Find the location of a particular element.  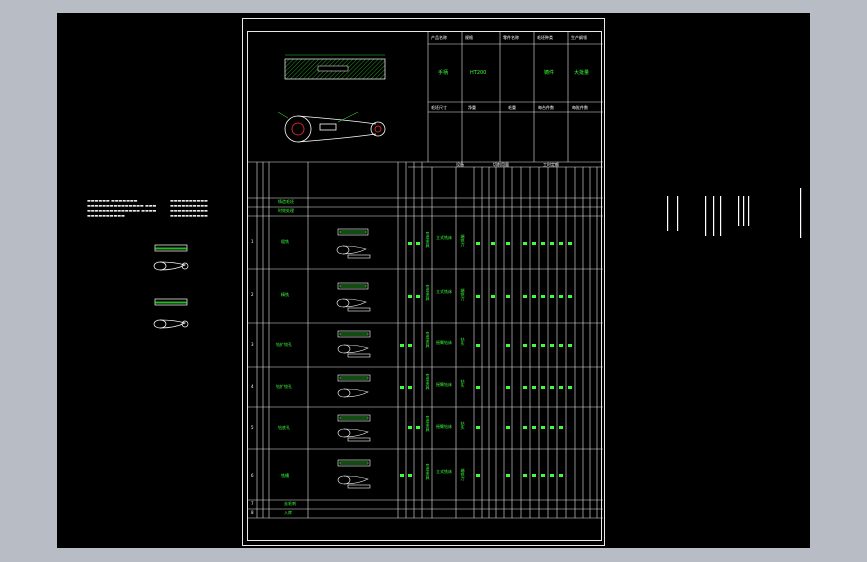

tb-header-volume: 生产纲领 is located at coordinates (579, 37).